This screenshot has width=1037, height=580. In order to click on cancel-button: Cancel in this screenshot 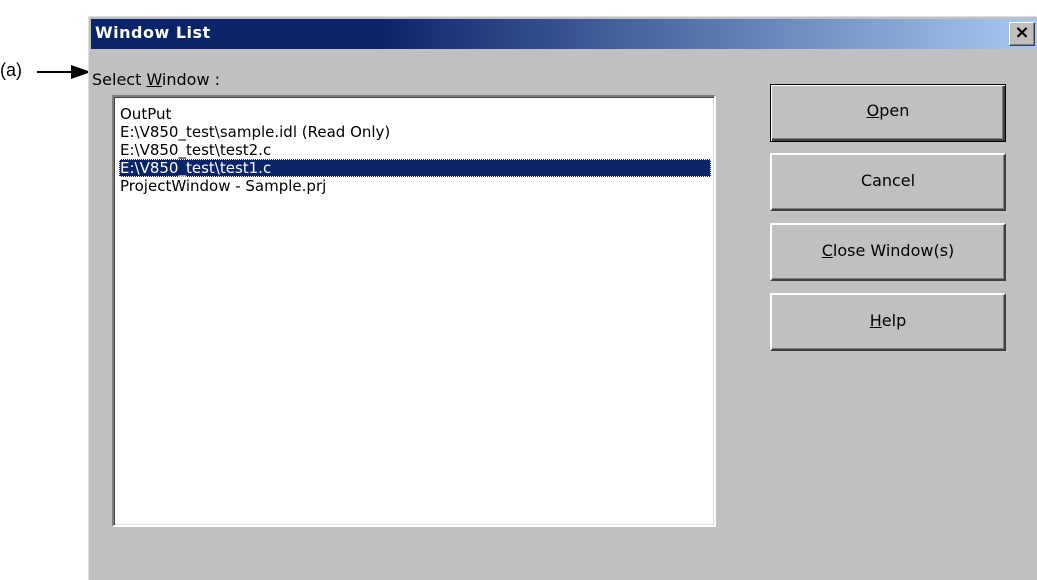, I will do `click(888, 182)`.